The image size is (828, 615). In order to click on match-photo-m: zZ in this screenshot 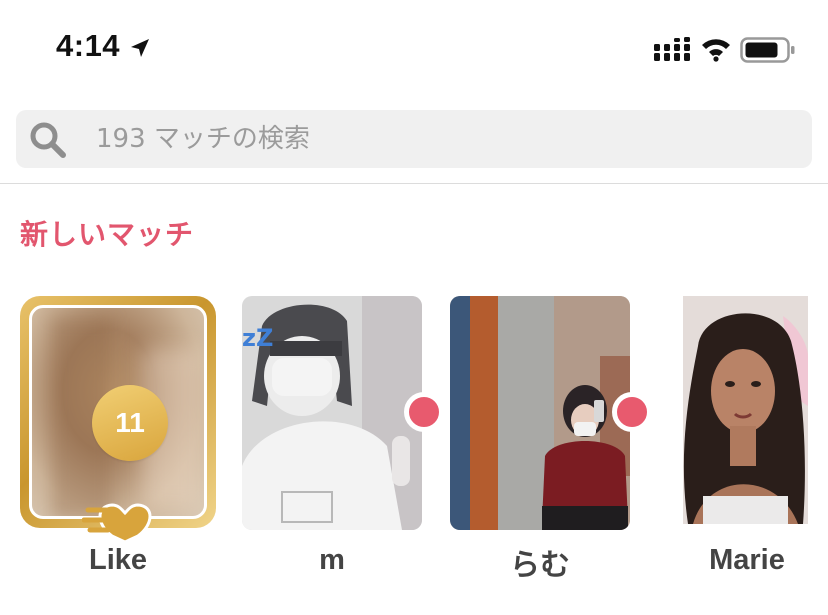, I will do `click(332, 413)`.